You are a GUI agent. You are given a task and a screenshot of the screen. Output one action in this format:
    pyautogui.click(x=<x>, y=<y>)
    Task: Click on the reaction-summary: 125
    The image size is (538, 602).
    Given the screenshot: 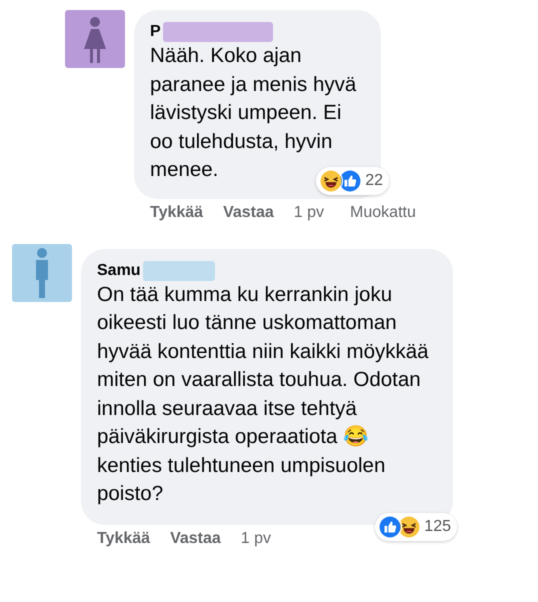 What is the action you would take?
    pyautogui.click(x=416, y=526)
    